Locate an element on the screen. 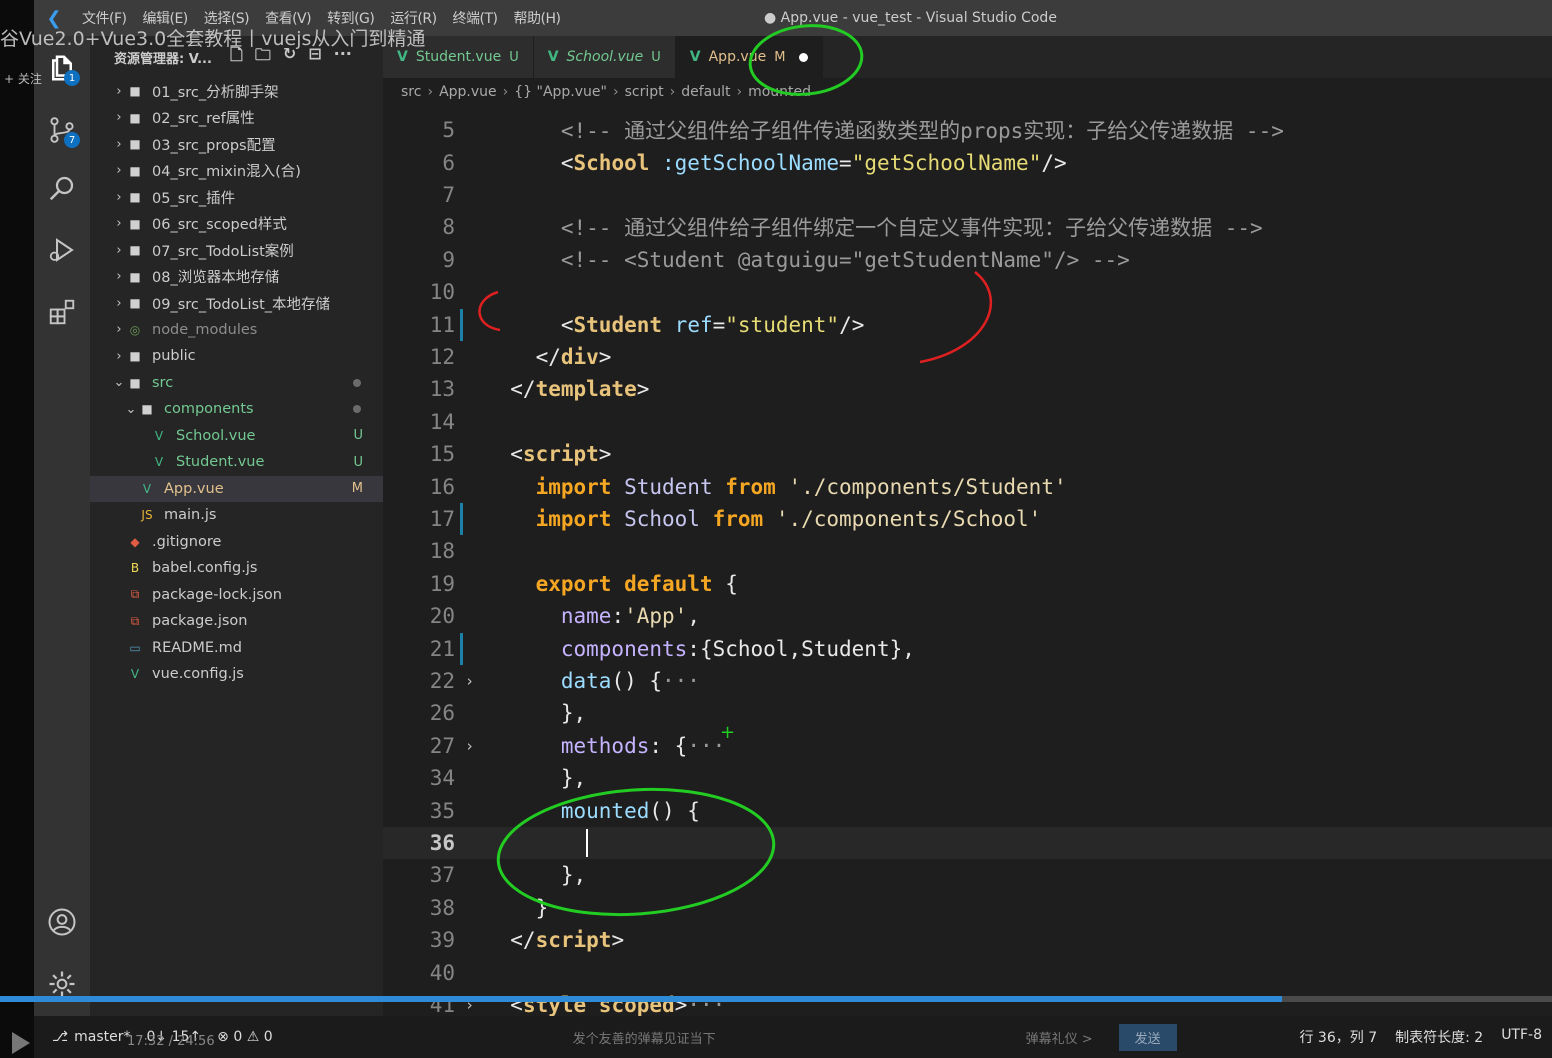 This screenshot has width=1552, height=1058. tree-item: ⧉ package.json is located at coordinates (236, 621).